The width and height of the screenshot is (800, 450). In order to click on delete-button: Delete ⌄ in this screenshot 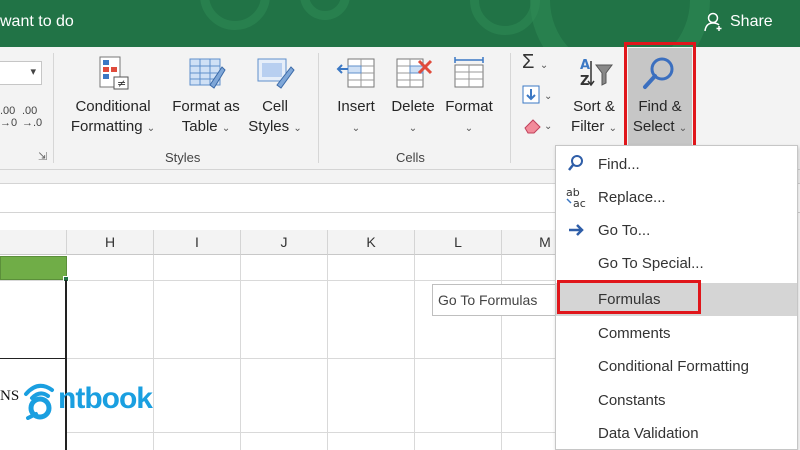, I will do `click(413, 97)`.